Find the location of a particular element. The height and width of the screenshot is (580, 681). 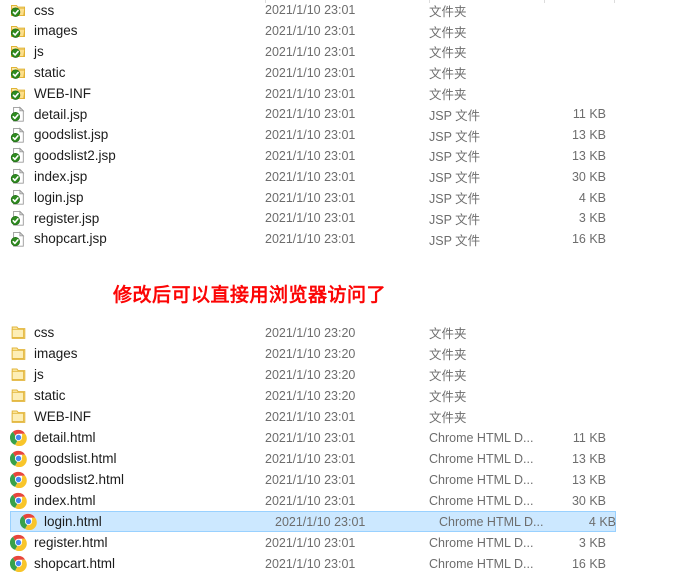

file-name-label: shopcart.html is located at coordinates (75, 563).